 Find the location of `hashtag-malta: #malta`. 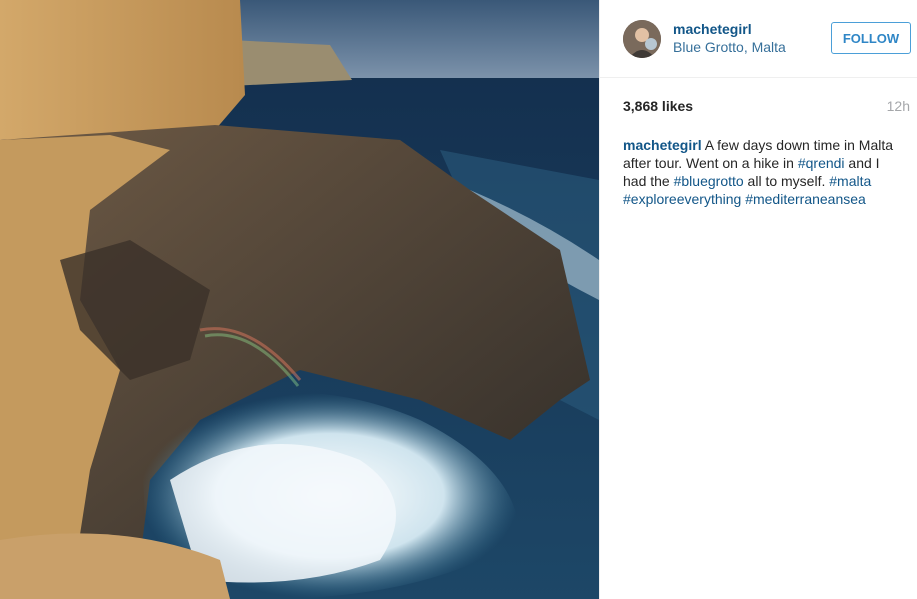

hashtag-malta: #malta is located at coordinates (850, 181).